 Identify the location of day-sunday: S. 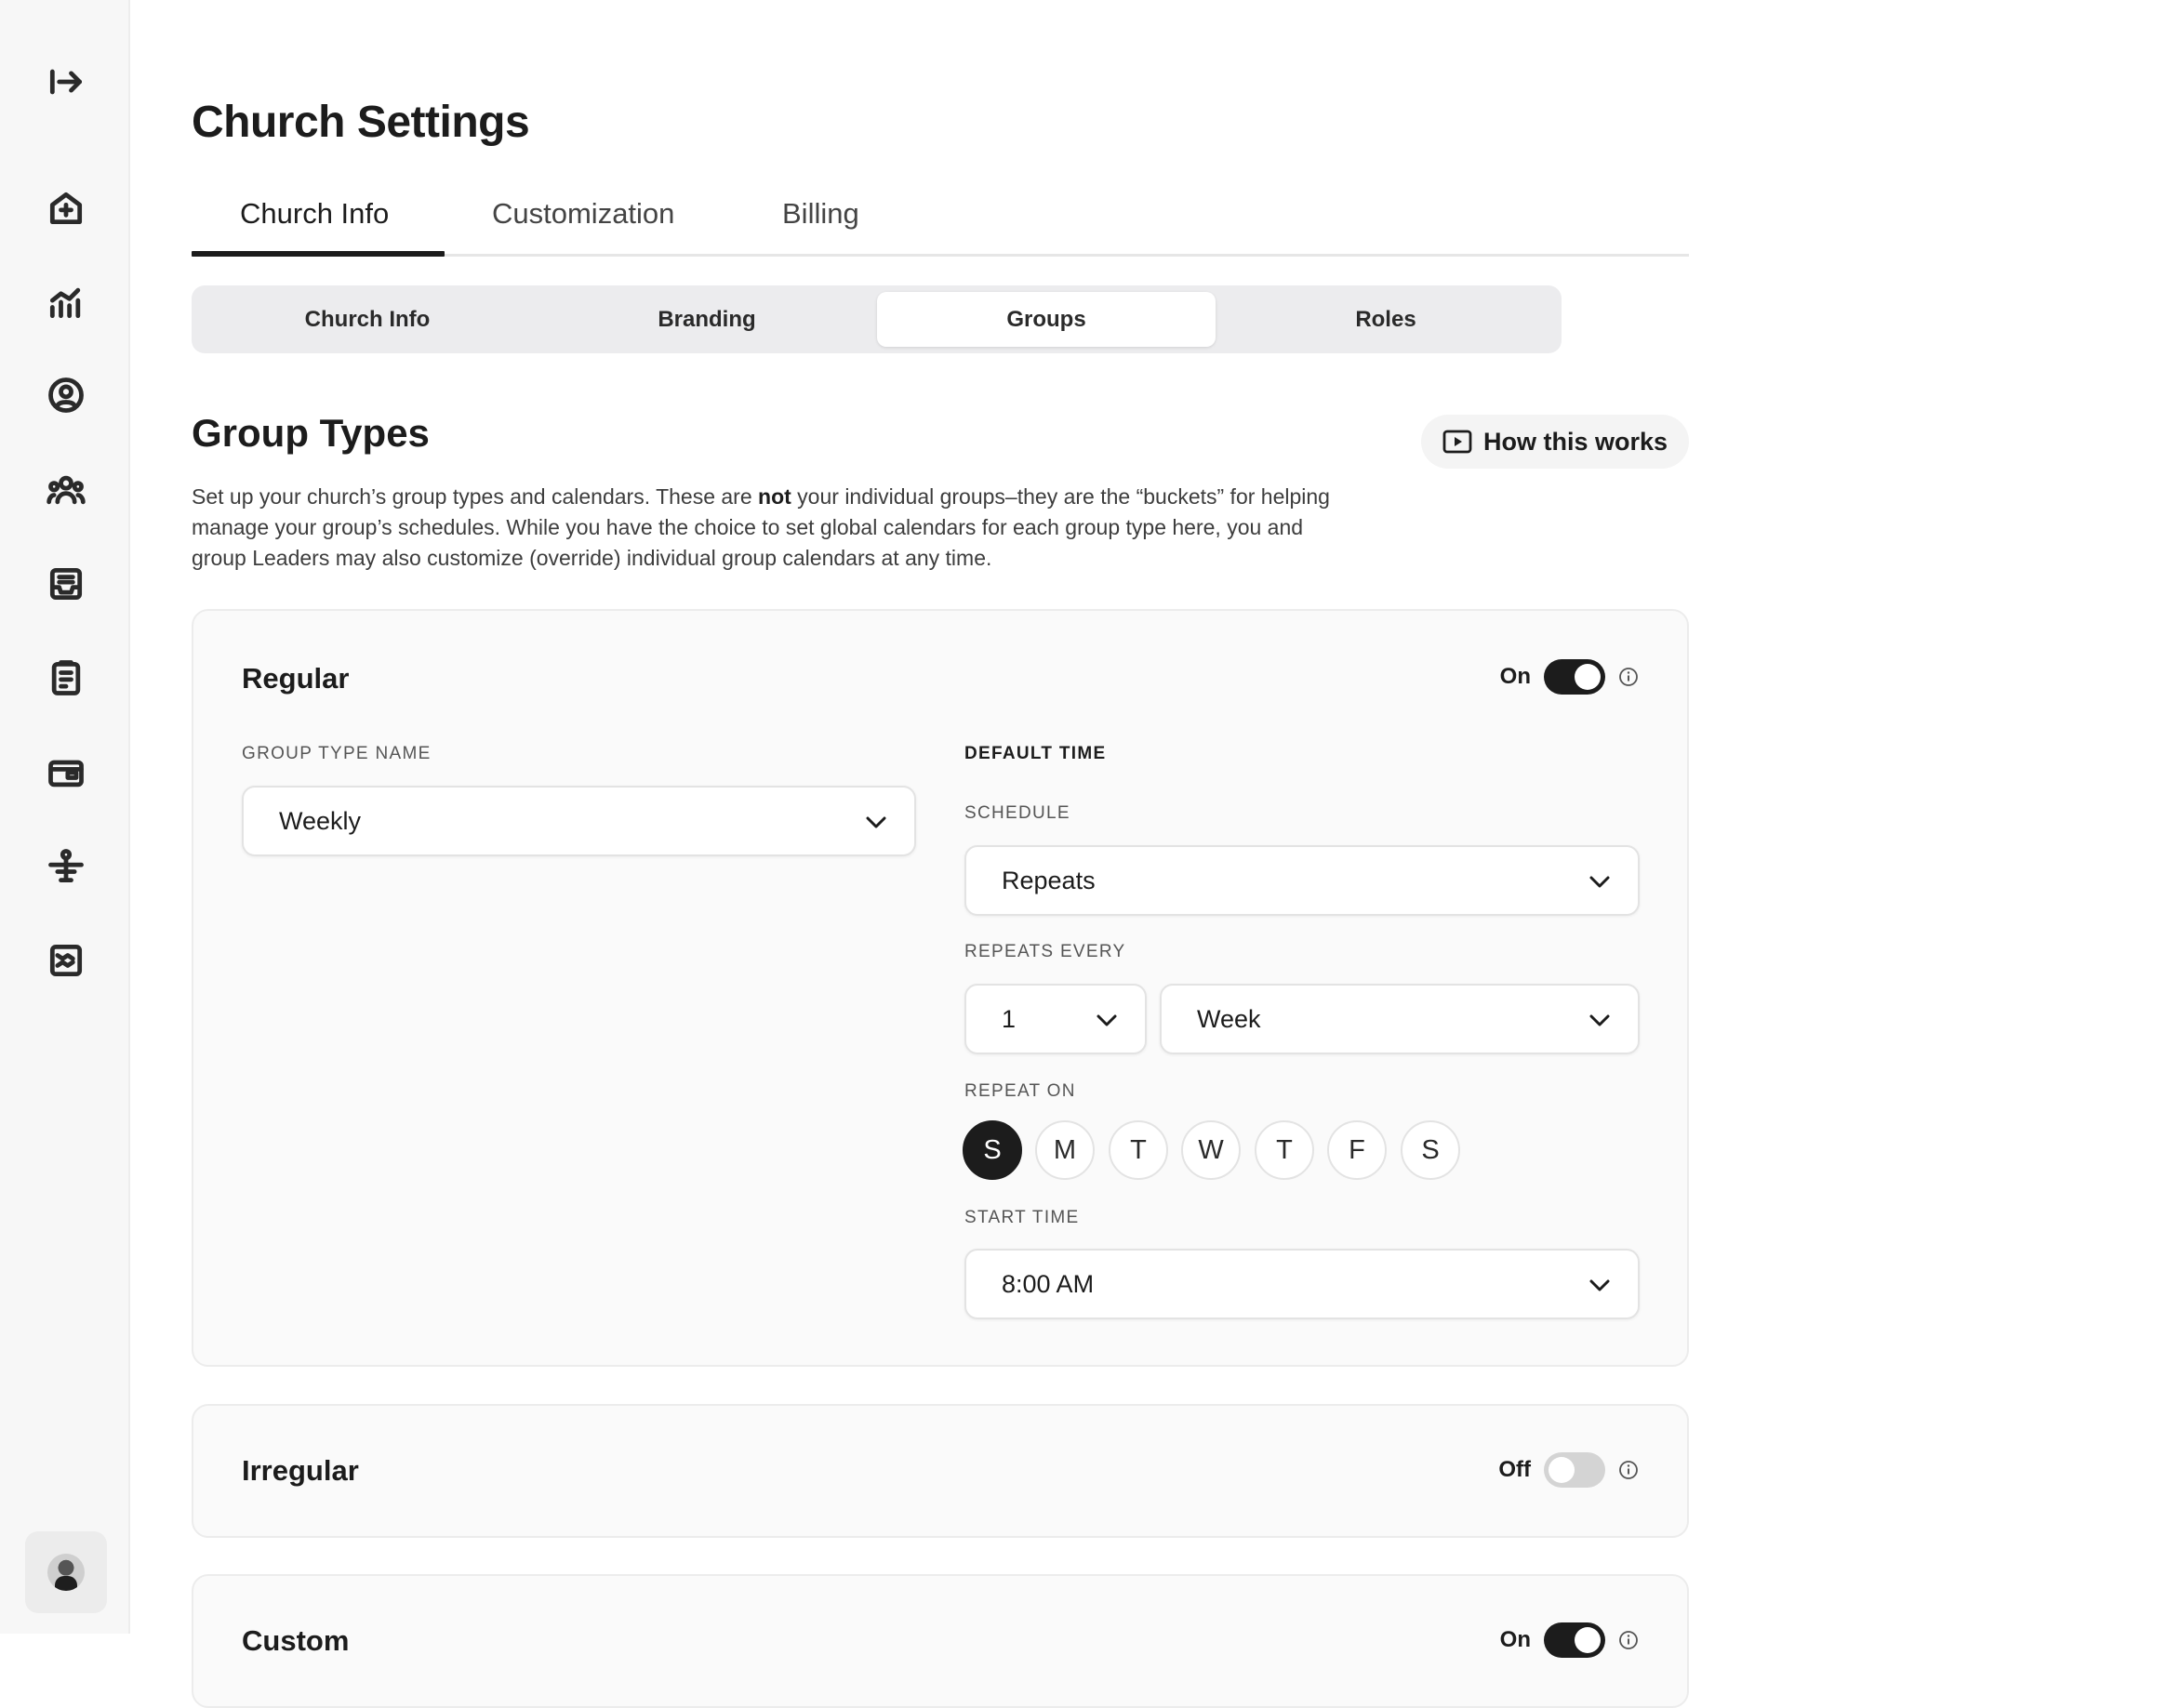
(992, 1150).